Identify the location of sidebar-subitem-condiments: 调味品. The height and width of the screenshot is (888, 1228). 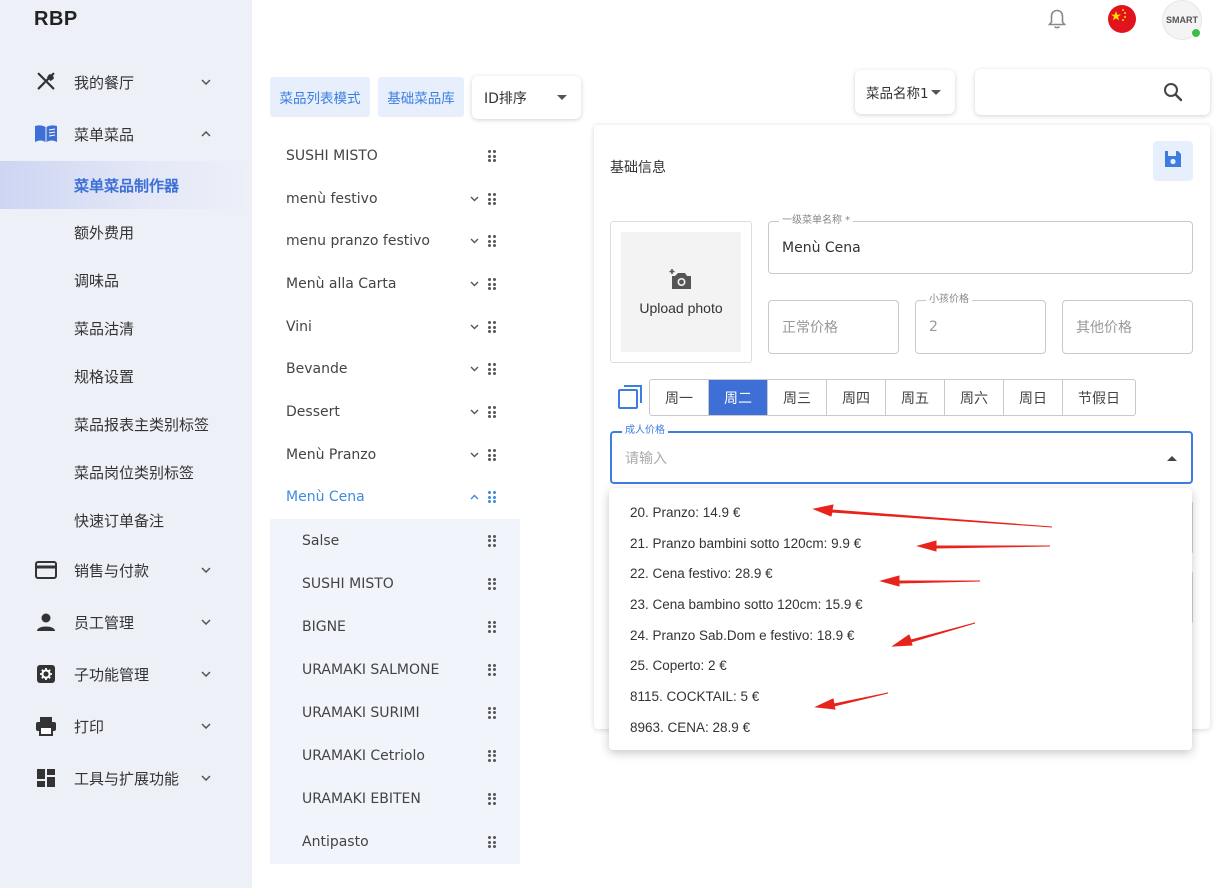
(126, 280).